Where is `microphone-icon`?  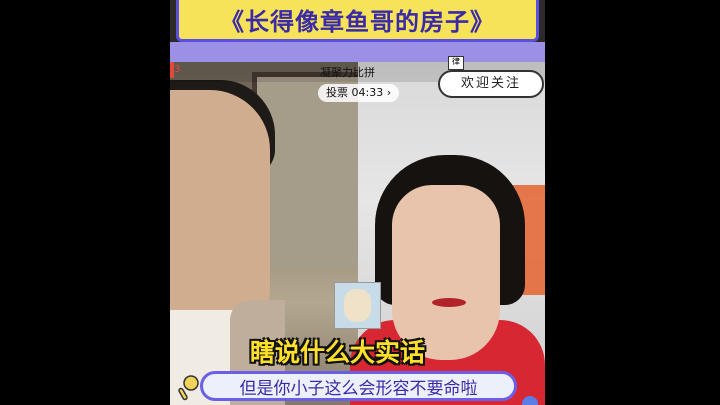 microphone-icon is located at coordinates (188, 388).